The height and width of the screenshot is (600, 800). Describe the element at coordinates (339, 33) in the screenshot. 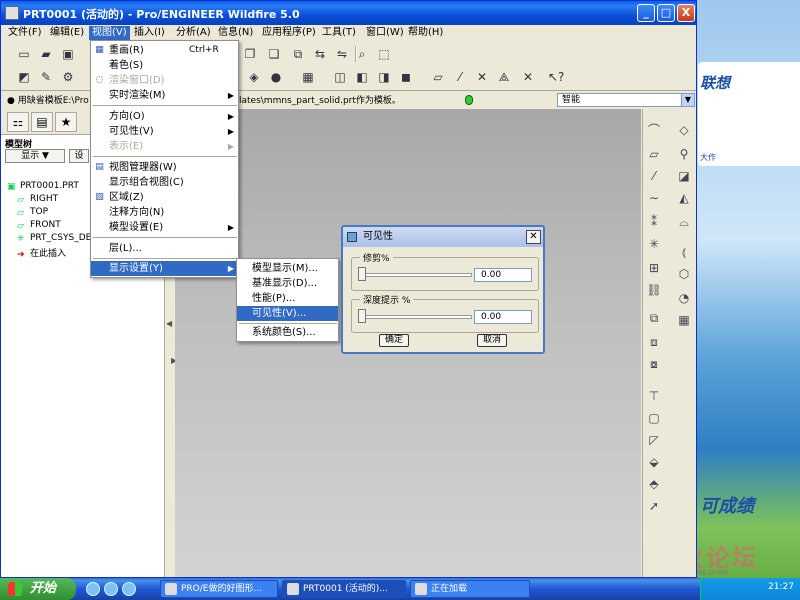

I see `menu-tools: 工具(T)` at that location.